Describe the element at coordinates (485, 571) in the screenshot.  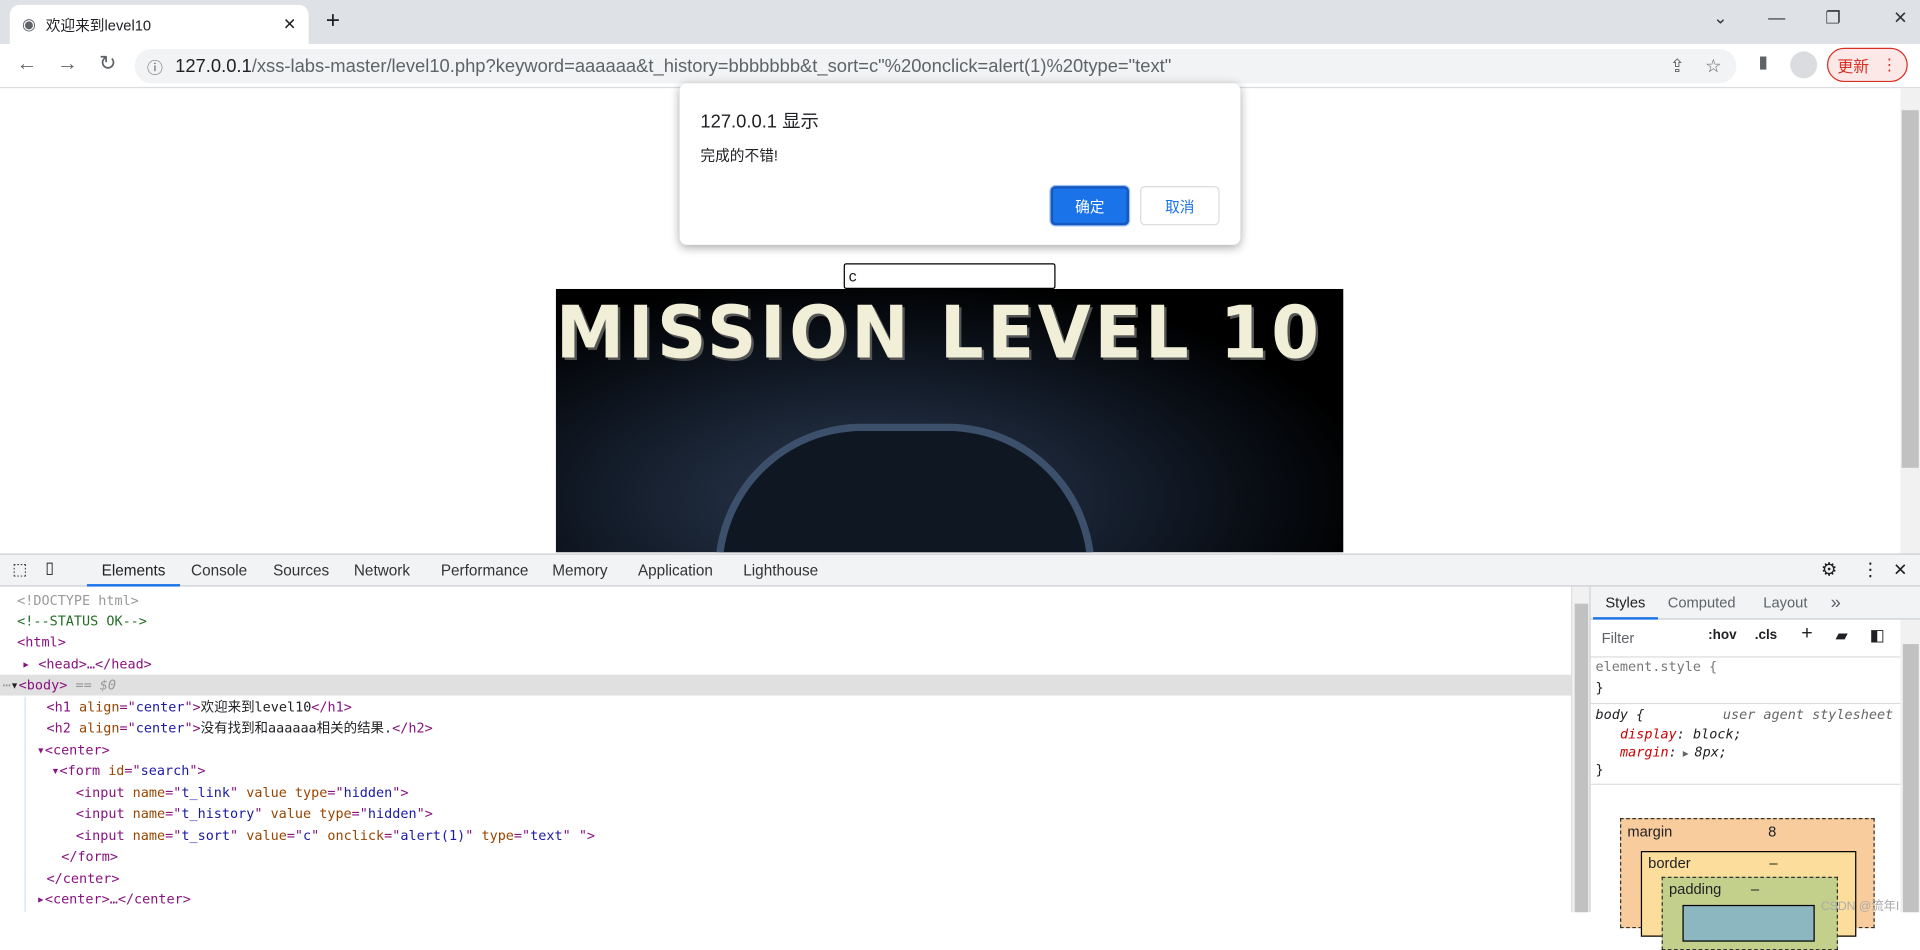
I see `tab-performance: Performance` at that location.